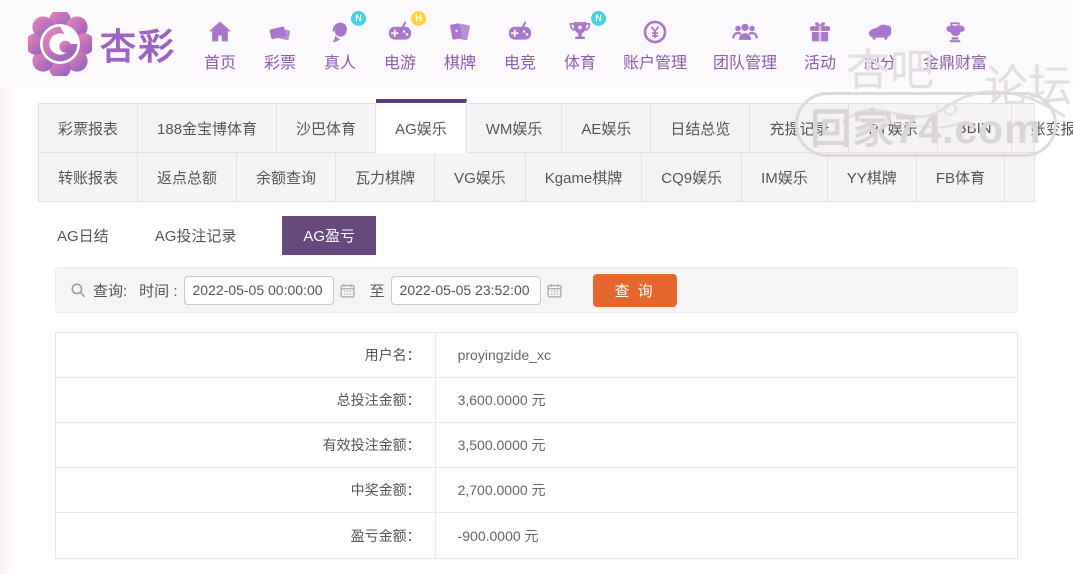 The height and width of the screenshot is (574, 1073). I want to click on nav-item: 金鼎财富, so click(955, 44).